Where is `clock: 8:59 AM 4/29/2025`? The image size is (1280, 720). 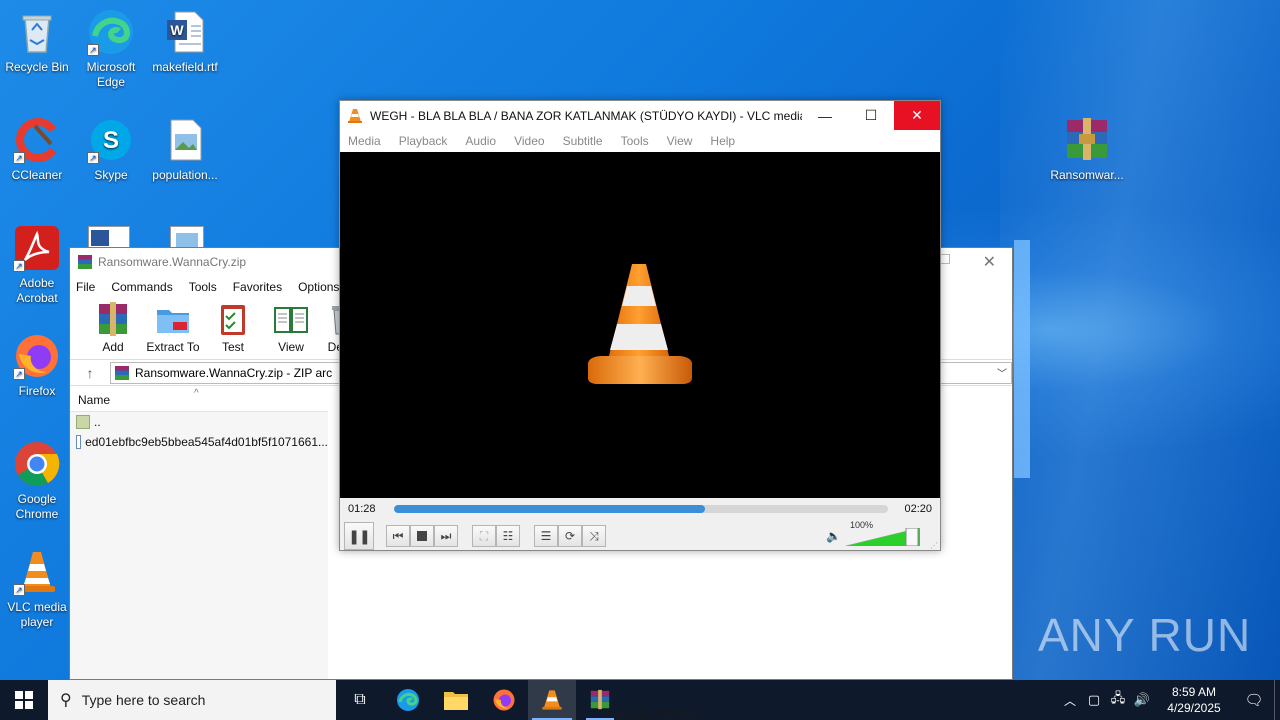
clock: 8:59 AM 4/29/2025 is located at coordinates (1194, 700).